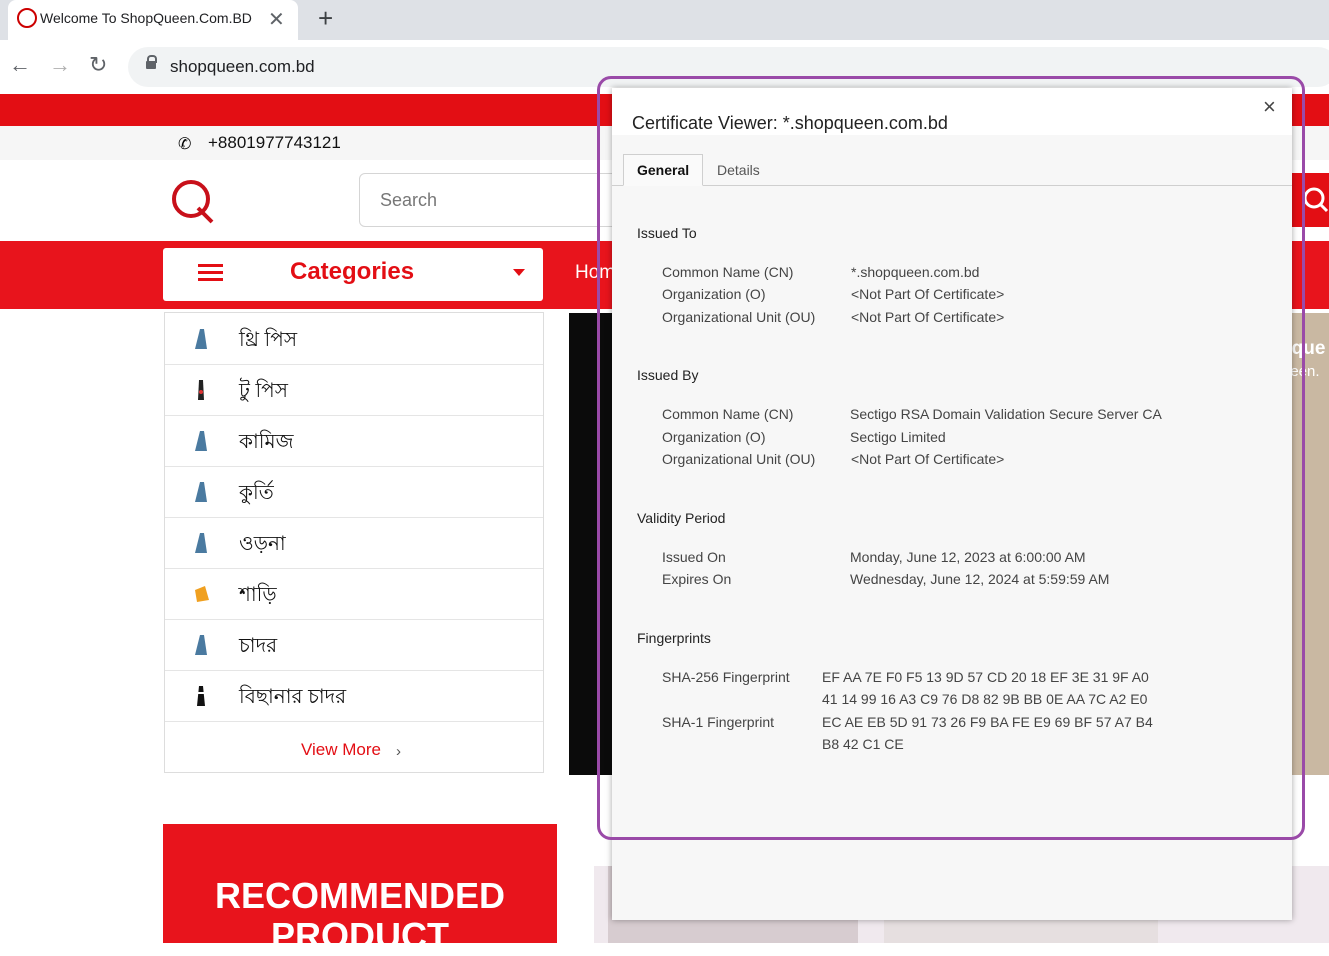 The image size is (1329, 956). Describe the element at coordinates (354, 390) in the screenshot. I see `list-item: টু পিস` at that location.